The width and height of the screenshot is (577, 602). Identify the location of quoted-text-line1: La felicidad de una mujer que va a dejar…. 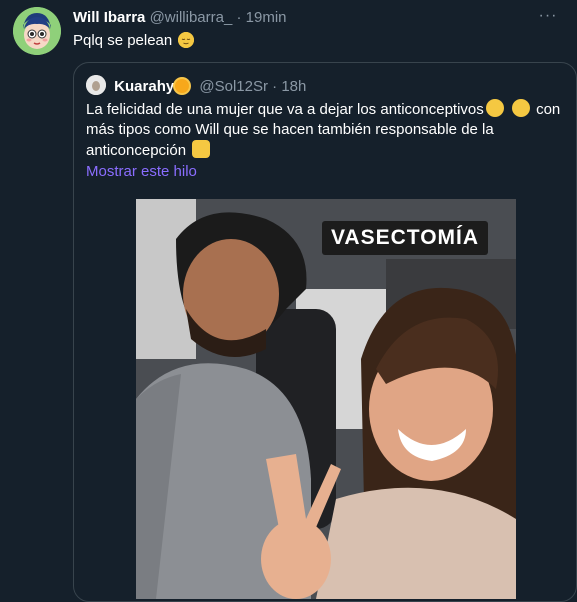
(285, 109).